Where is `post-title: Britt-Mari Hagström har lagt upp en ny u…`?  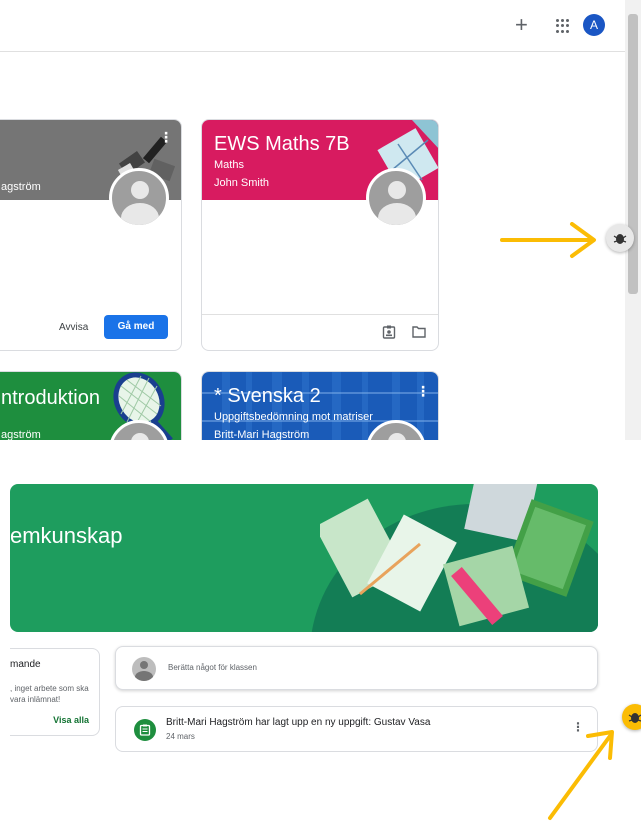 post-title: Britt-Mari Hagström har lagt upp en ny u… is located at coordinates (298, 722).